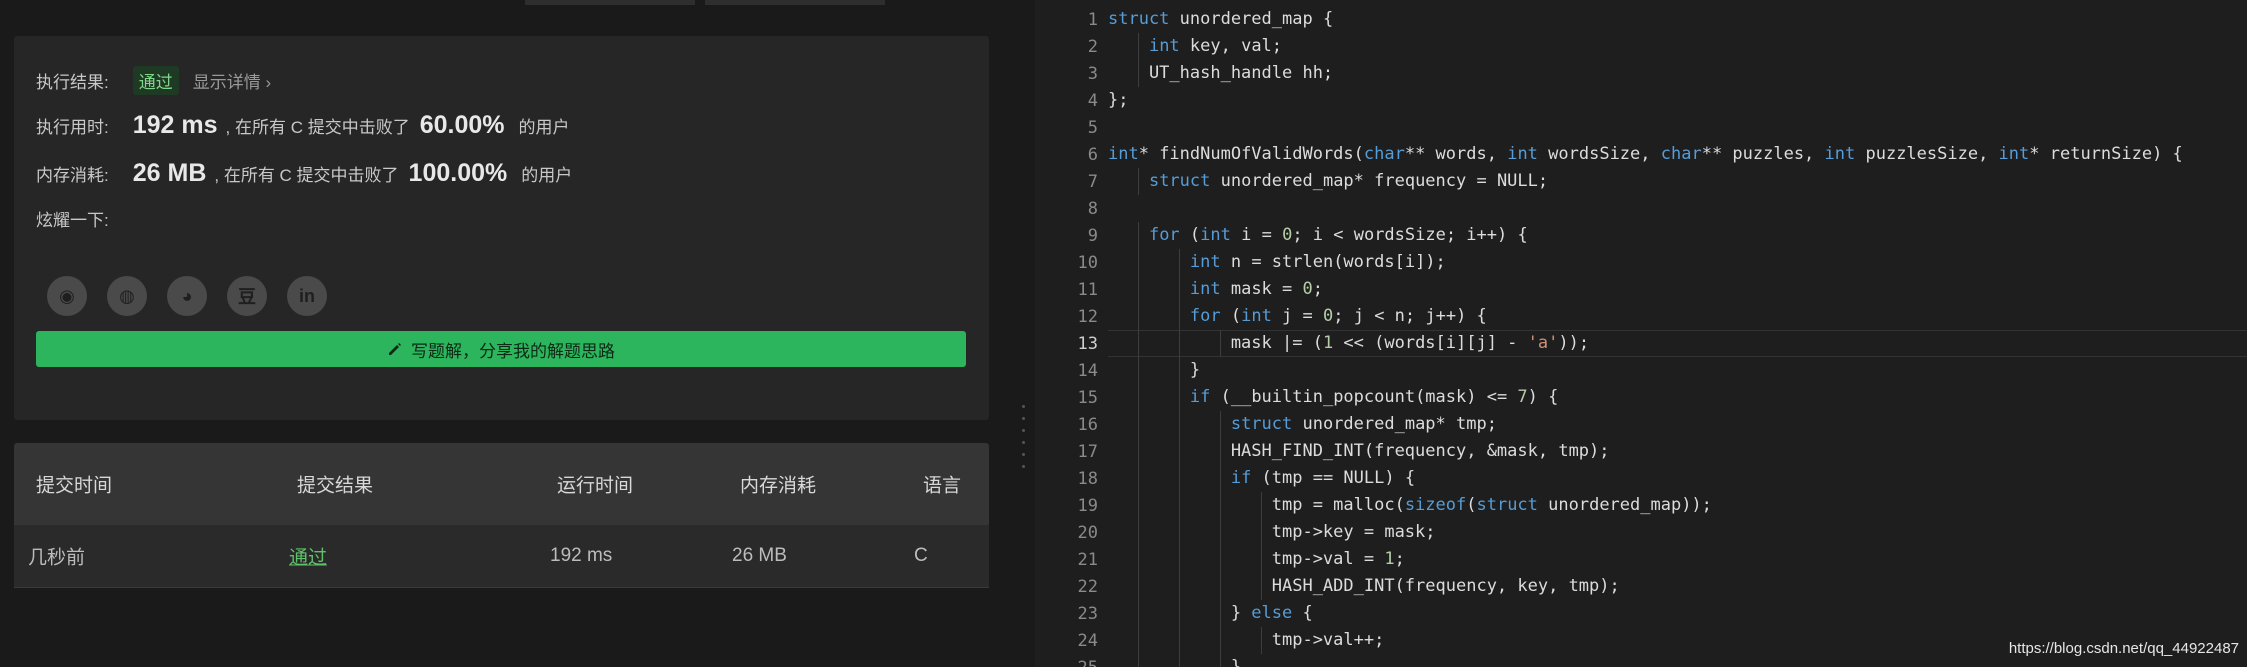 The image size is (2247, 667). Describe the element at coordinates (1087, 533) in the screenshot. I see `line-number: 20` at that location.